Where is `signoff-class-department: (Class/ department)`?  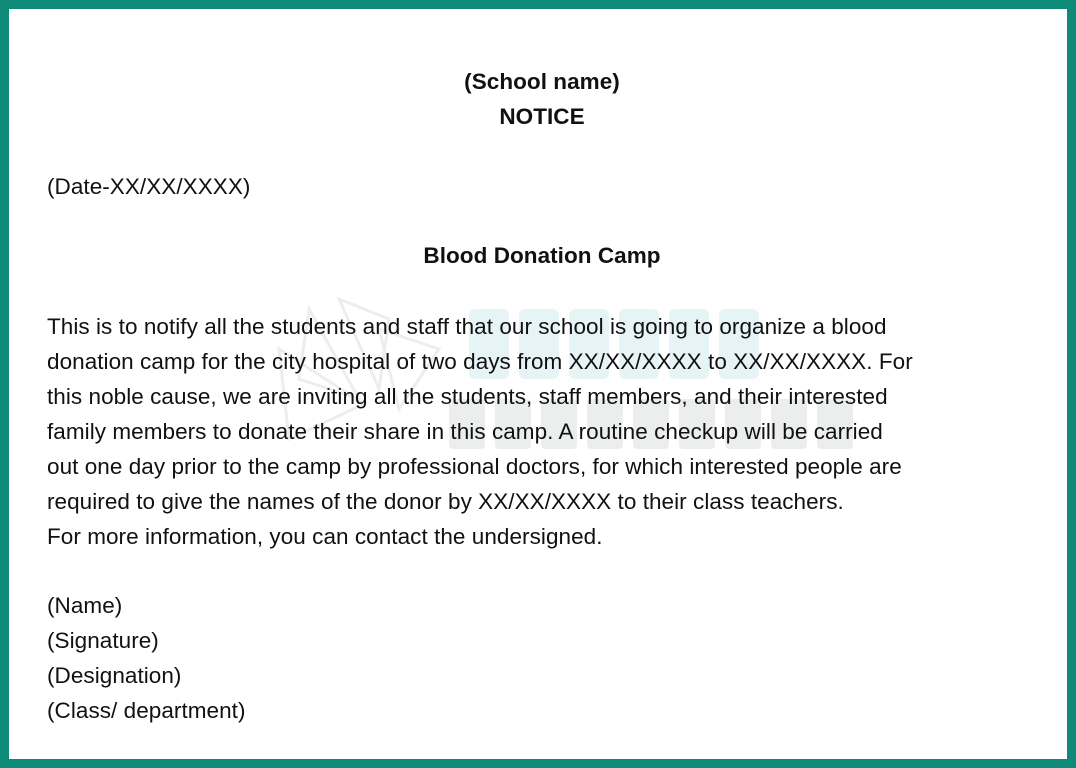 signoff-class-department: (Class/ department) is located at coordinates (146, 710).